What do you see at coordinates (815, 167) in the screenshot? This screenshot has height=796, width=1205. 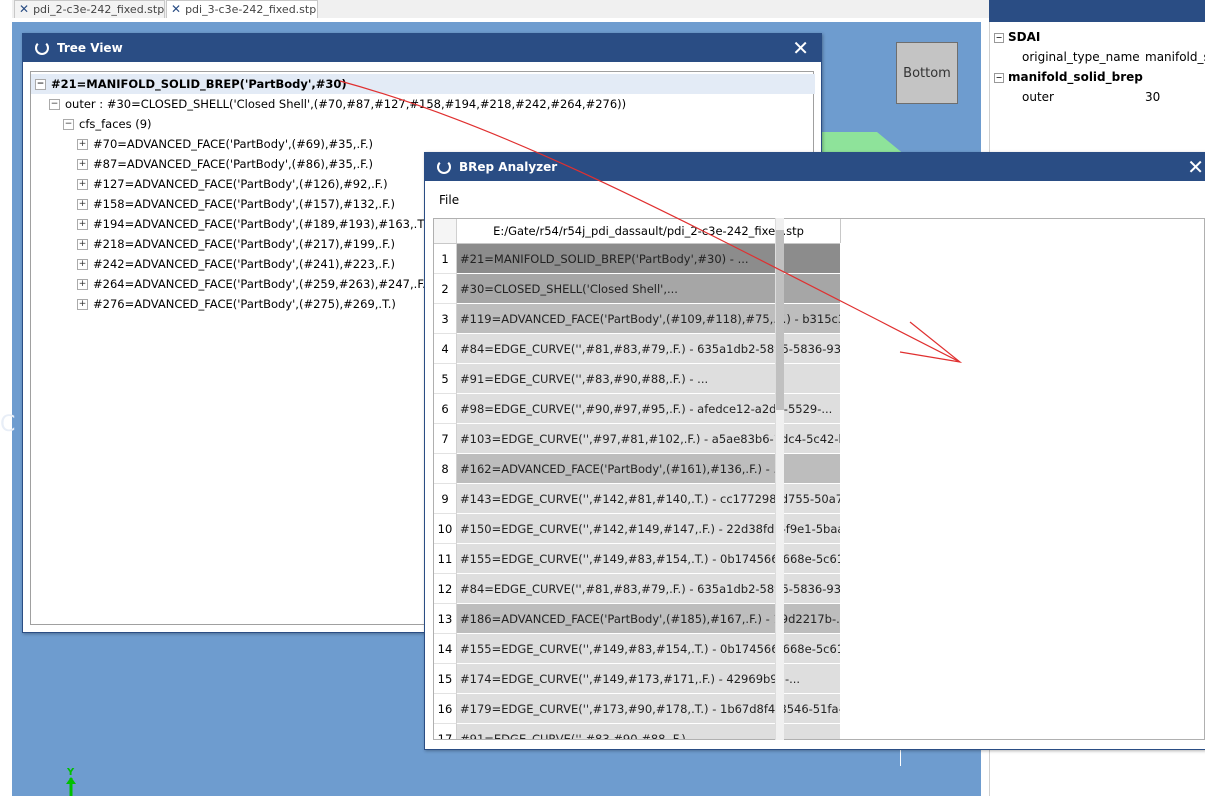 I see `brep-analyzer-titlebar: BRep Analyzer ✕` at bounding box center [815, 167].